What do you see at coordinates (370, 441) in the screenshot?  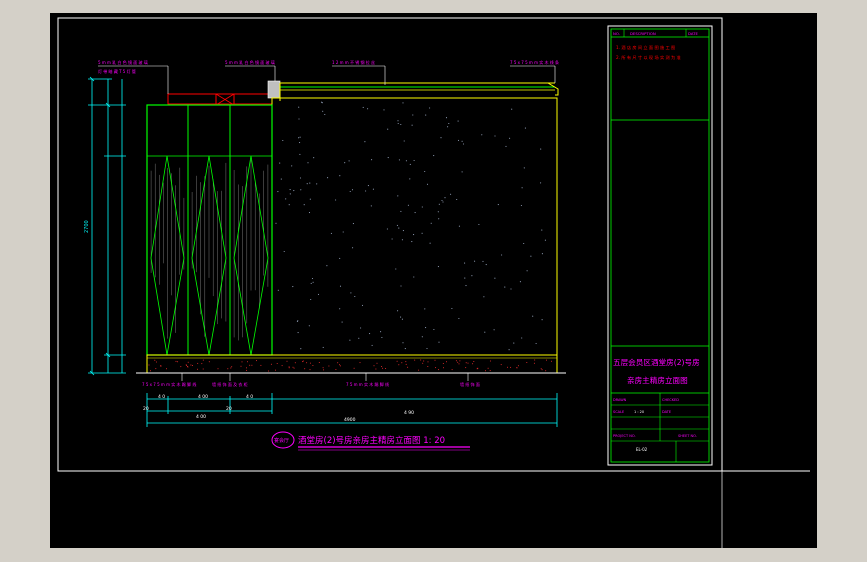 I see `drawing-title-block: 宴会厅 酒堂房(2)号房亲房主精房立面图 1: 20` at bounding box center [370, 441].